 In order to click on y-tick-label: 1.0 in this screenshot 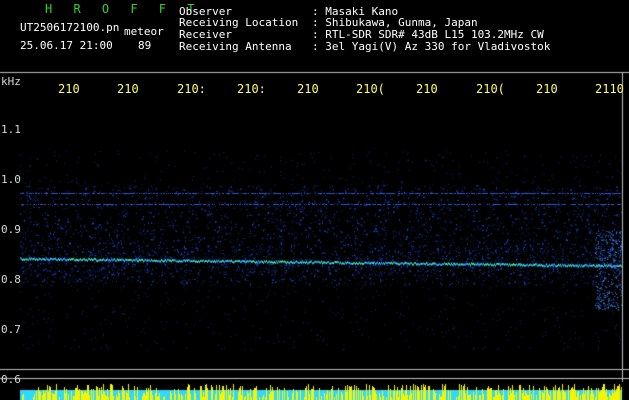, I will do `click(11, 179)`.